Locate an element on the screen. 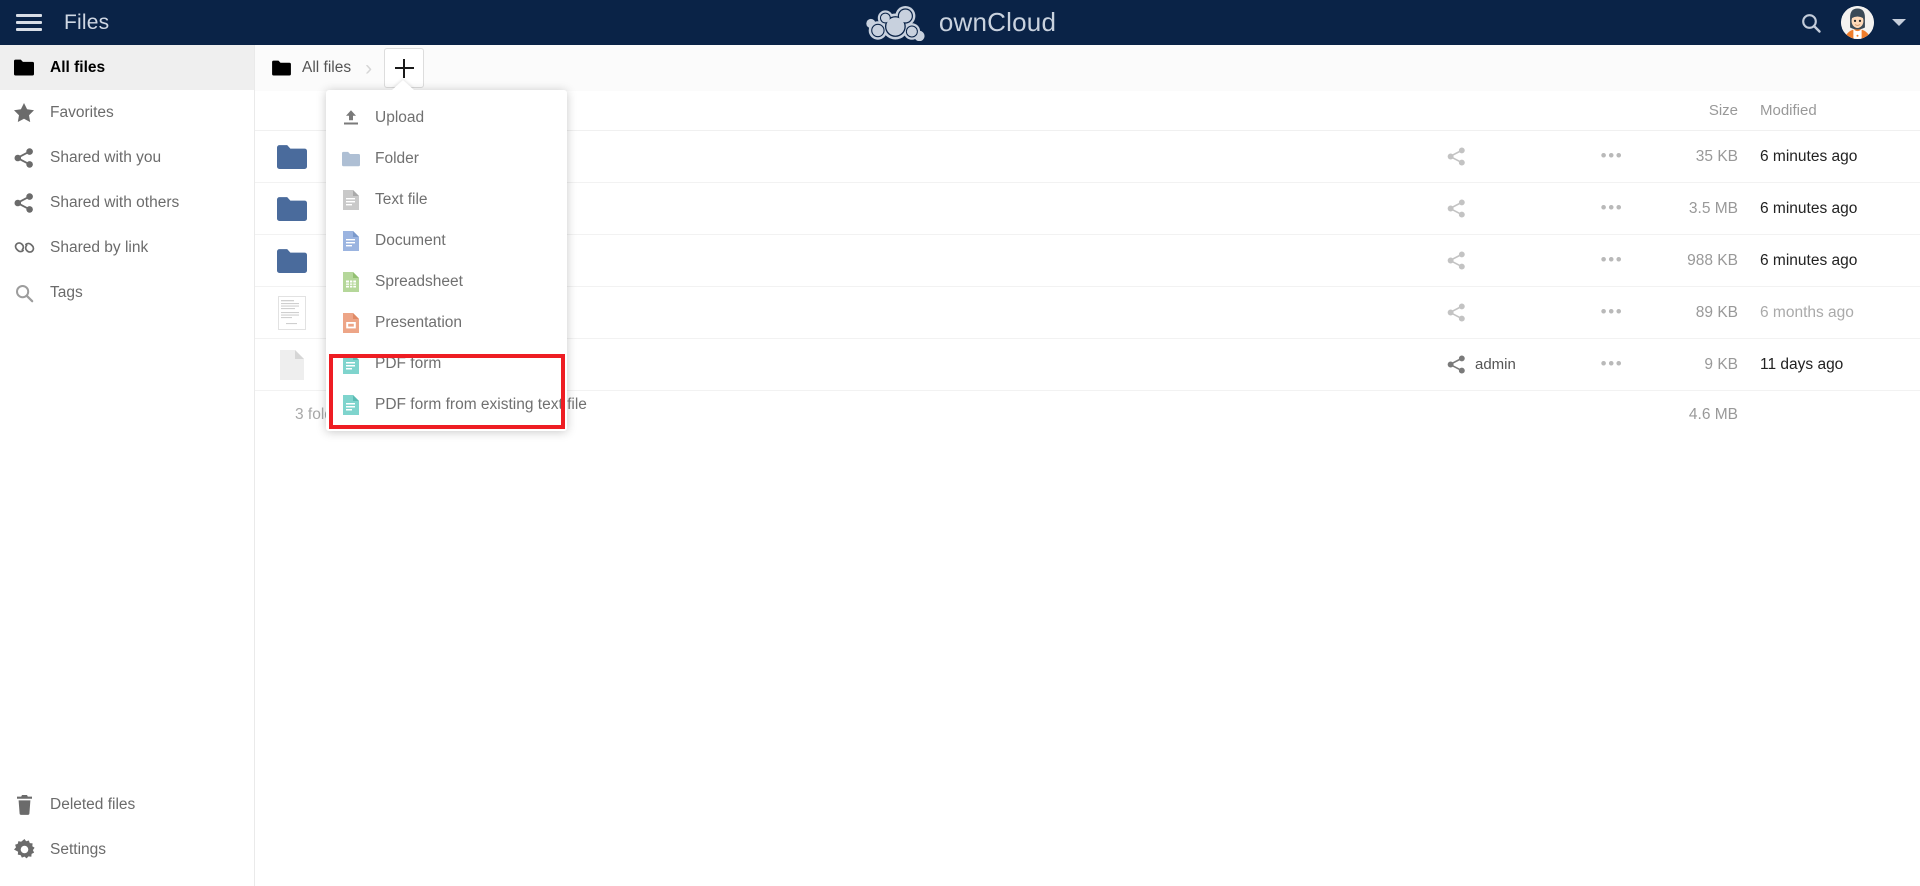 The height and width of the screenshot is (886, 1920). sidebar-bottom-group: Deleted files Settings is located at coordinates (127, 827).